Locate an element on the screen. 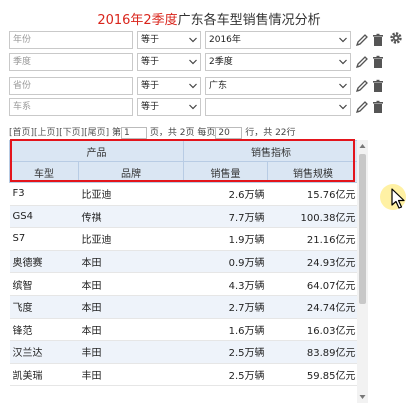  pager-page-info: 页，共 2页 每页 is located at coordinates (182, 133).